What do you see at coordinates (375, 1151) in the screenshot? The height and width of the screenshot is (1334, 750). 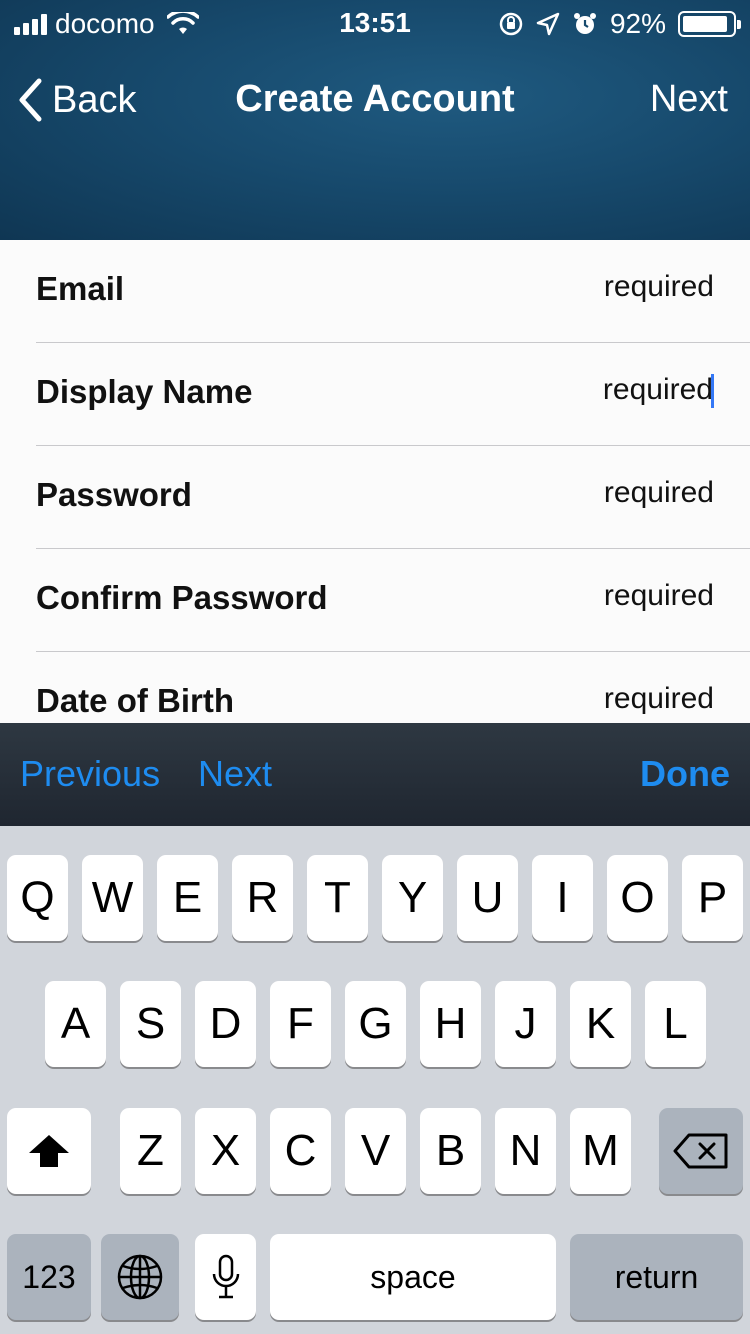 I see `key-v: V` at bounding box center [375, 1151].